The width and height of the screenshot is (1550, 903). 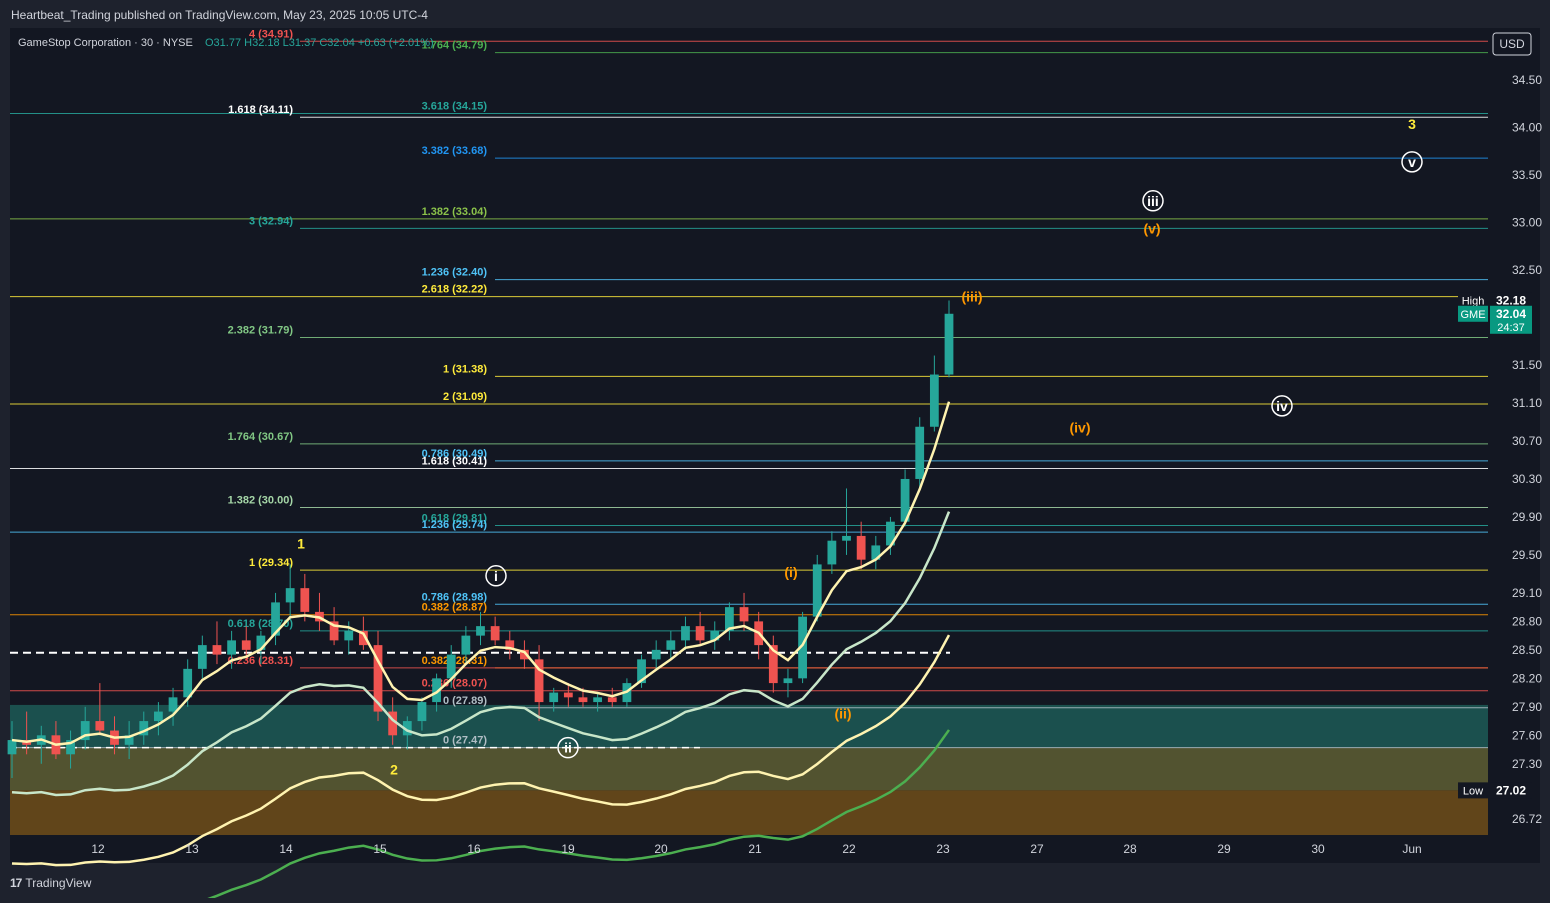 I want to click on y-tick-label: 28.50, so click(x=1527, y=650).